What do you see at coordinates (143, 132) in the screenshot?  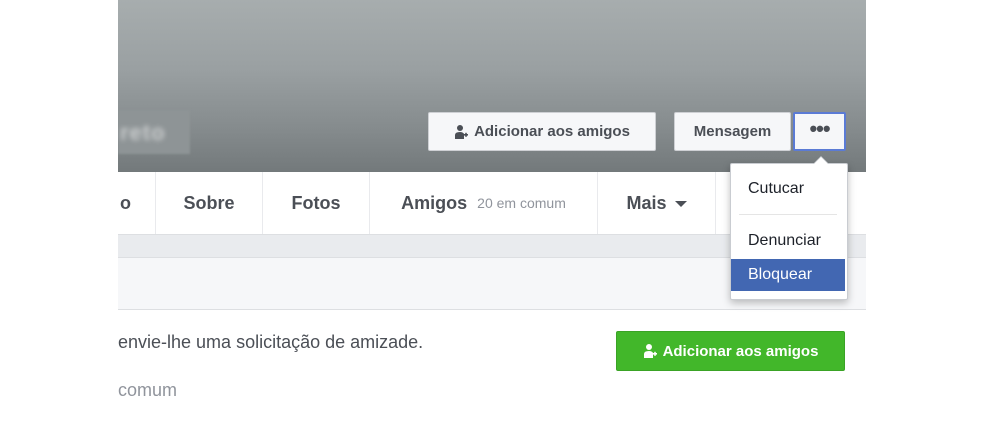 I see `profile-name-text: reto` at bounding box center [143, 132].